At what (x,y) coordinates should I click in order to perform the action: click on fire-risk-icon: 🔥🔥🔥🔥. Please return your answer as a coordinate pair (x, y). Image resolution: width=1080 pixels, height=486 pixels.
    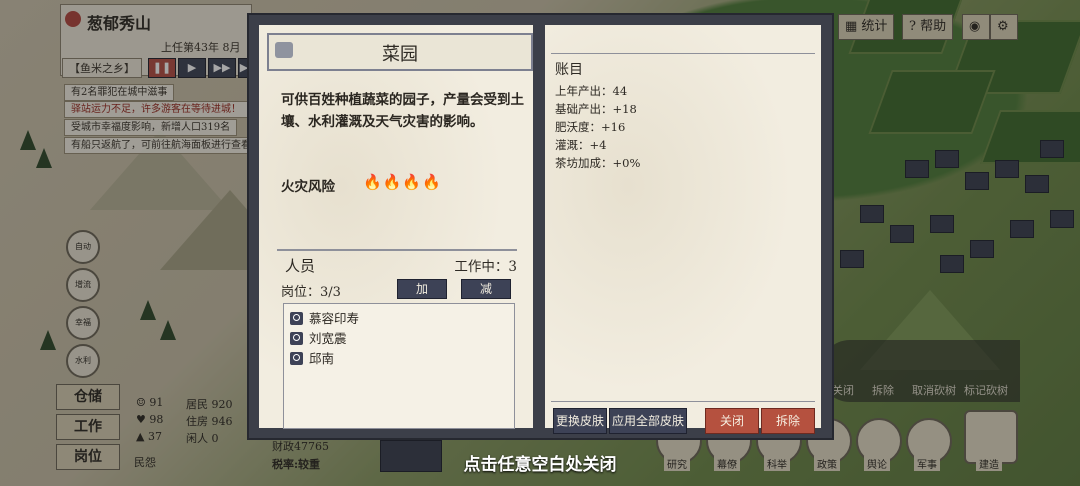
    Looking at the image, I should click on (402, 182).